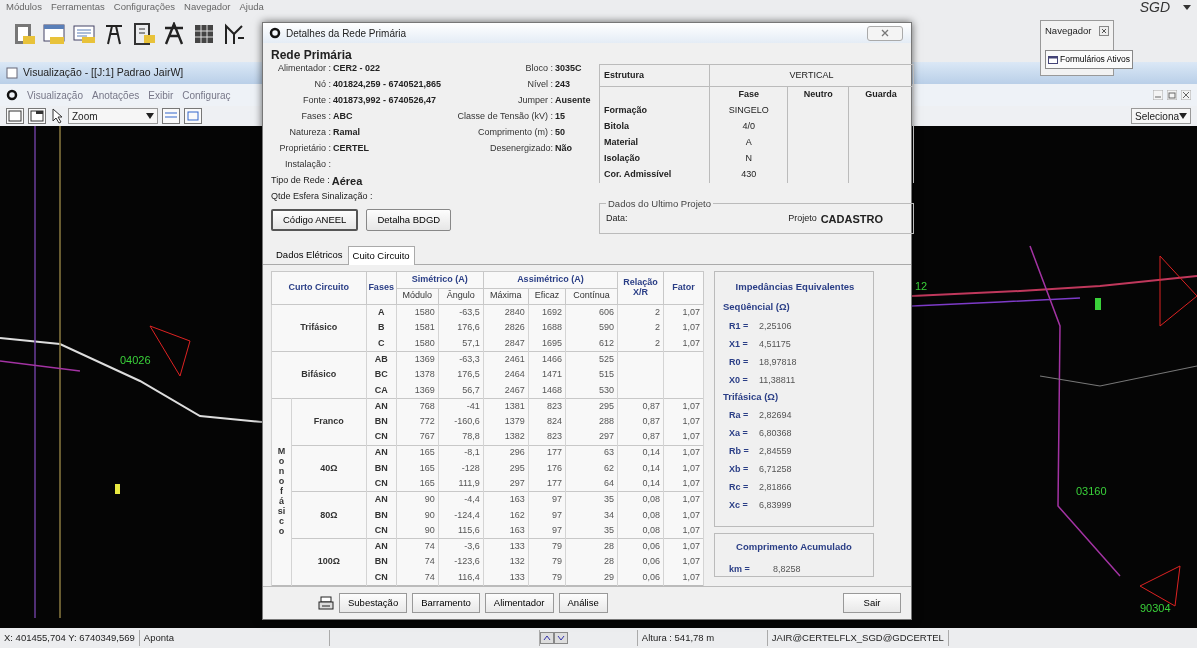 The width and height of the screenshot is (1197, 648). I want to click on table-cell: 35, so click(591, 499).